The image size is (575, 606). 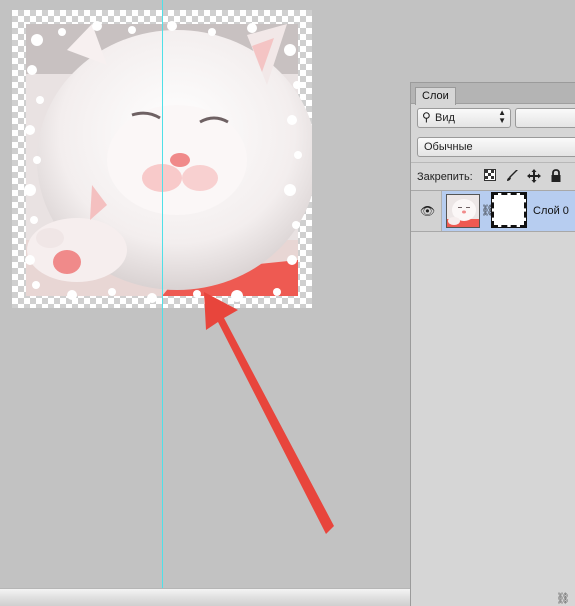 I want to click on tab-layers: Слои, so click(x=435, y=96).